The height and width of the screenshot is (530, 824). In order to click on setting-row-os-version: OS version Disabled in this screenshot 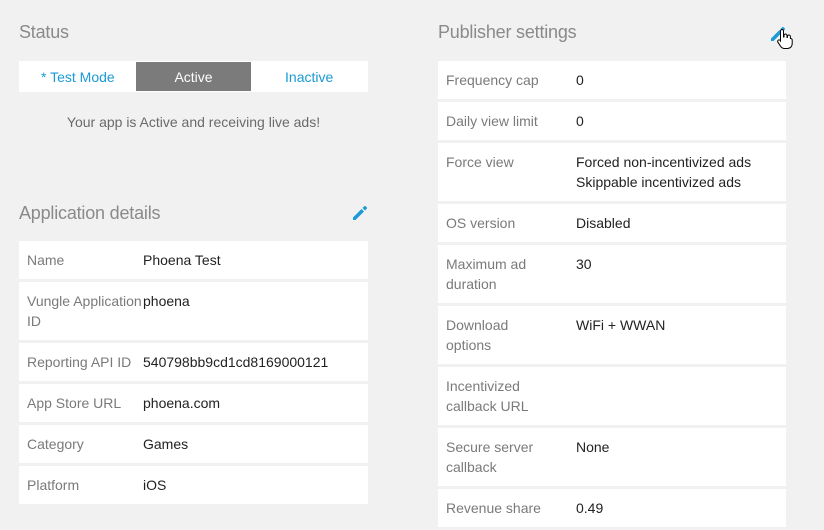, I will do `click(612, 223)`.